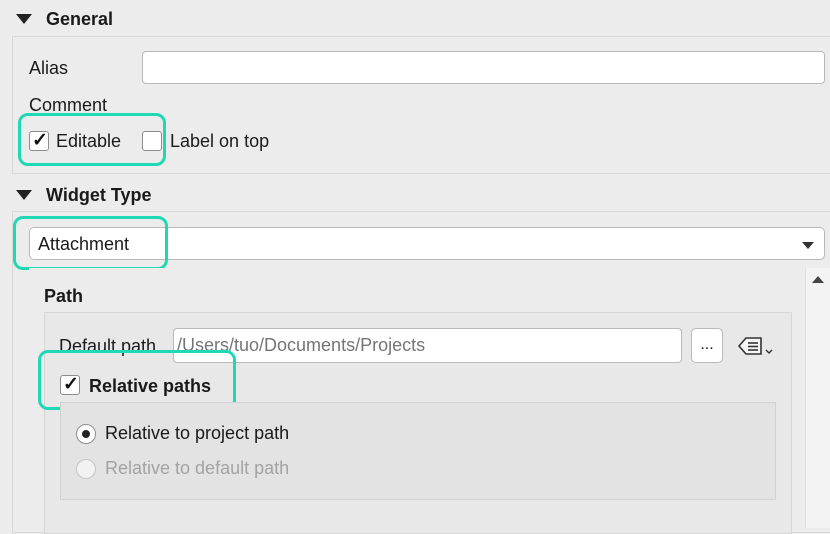 The height and width of the screenshot is (534, 830). What do you see at coordinates (220, 141) in the screenshot?
I see `label-on-top-label: Label on top` at bounding box center [220, 141].